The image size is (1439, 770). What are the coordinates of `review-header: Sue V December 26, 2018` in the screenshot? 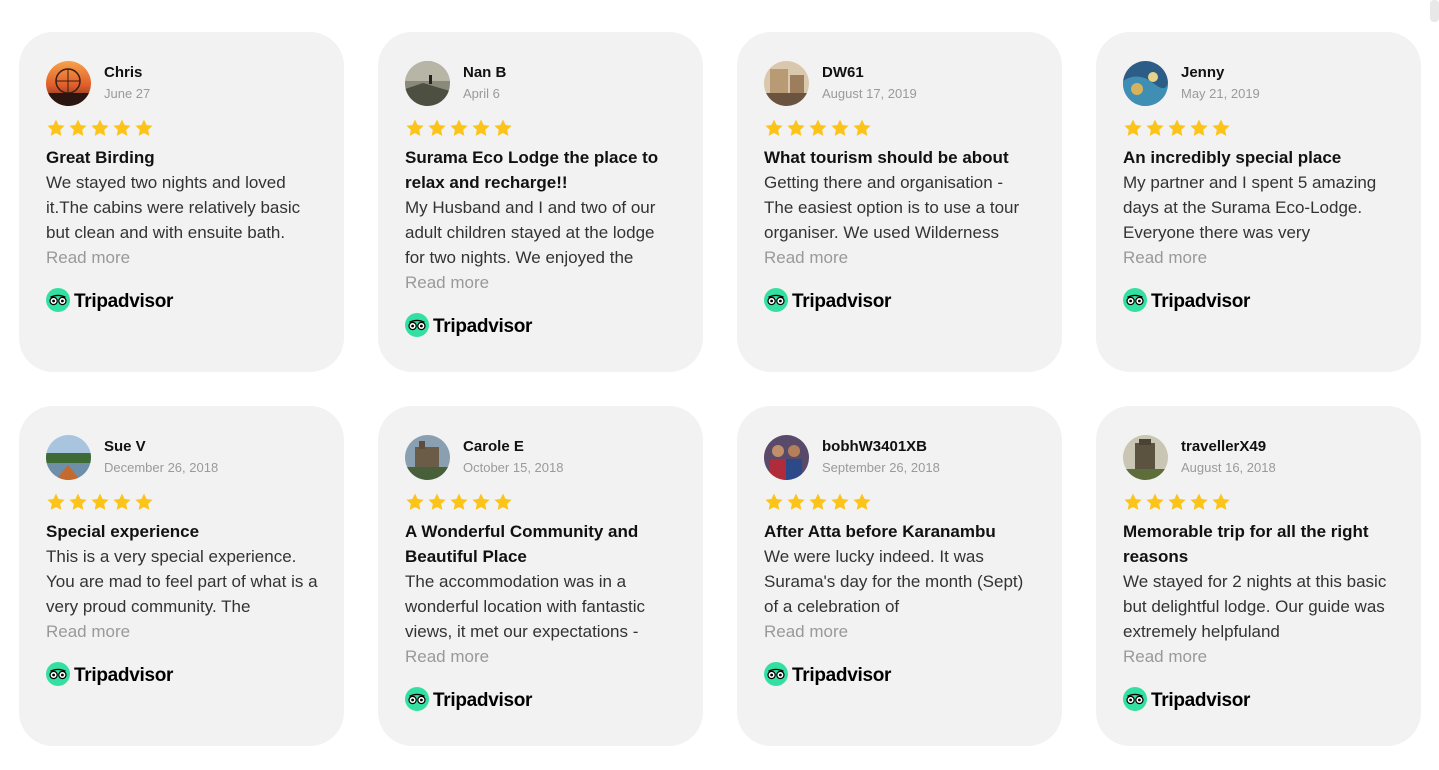 It's located at (182, 457).